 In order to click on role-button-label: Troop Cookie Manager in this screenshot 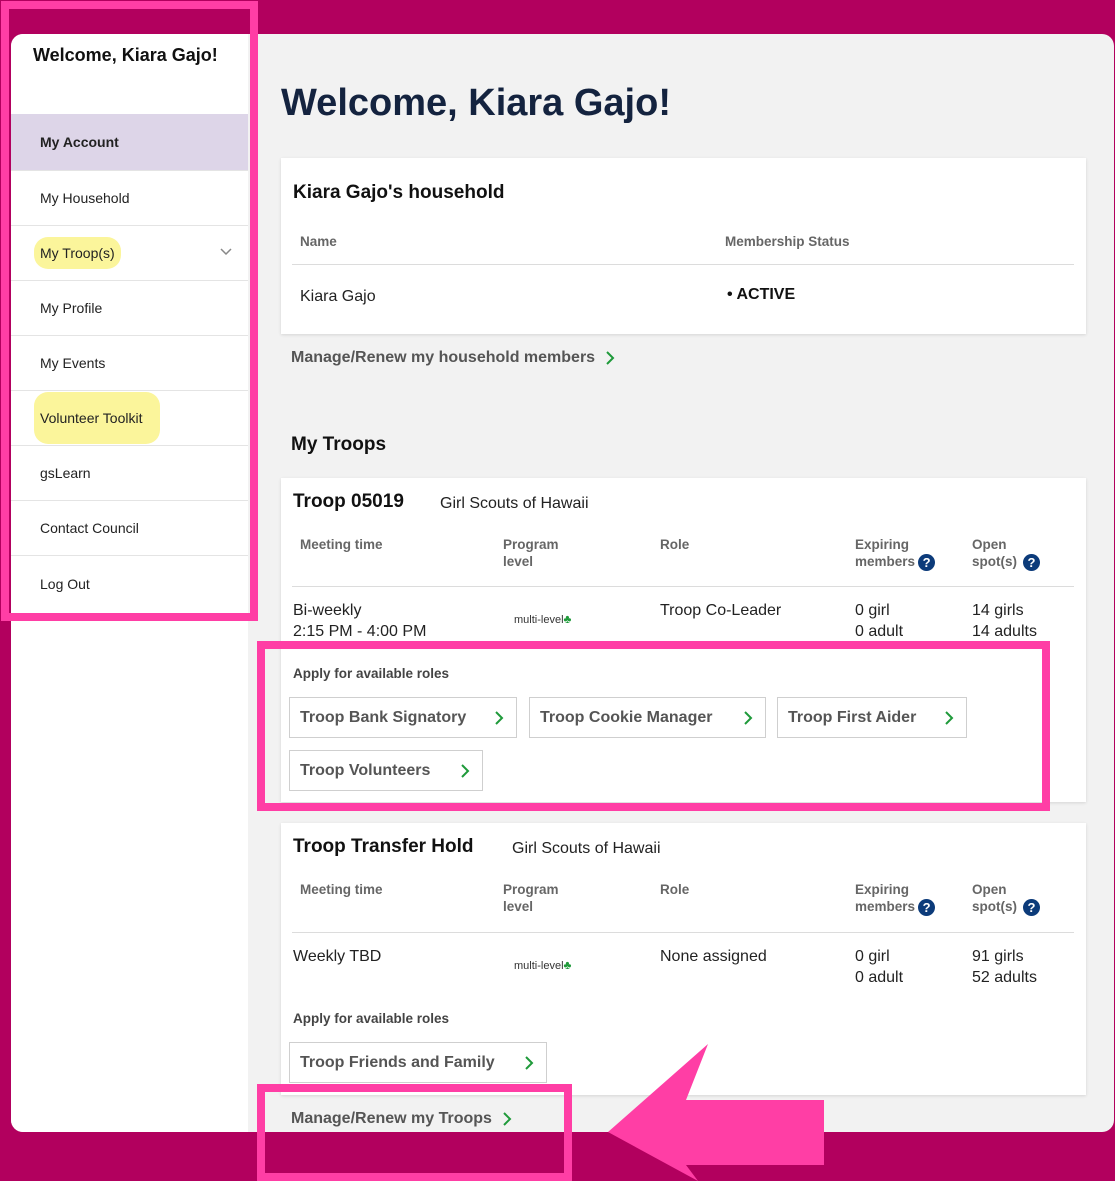, I will do `click(626, 717)`.